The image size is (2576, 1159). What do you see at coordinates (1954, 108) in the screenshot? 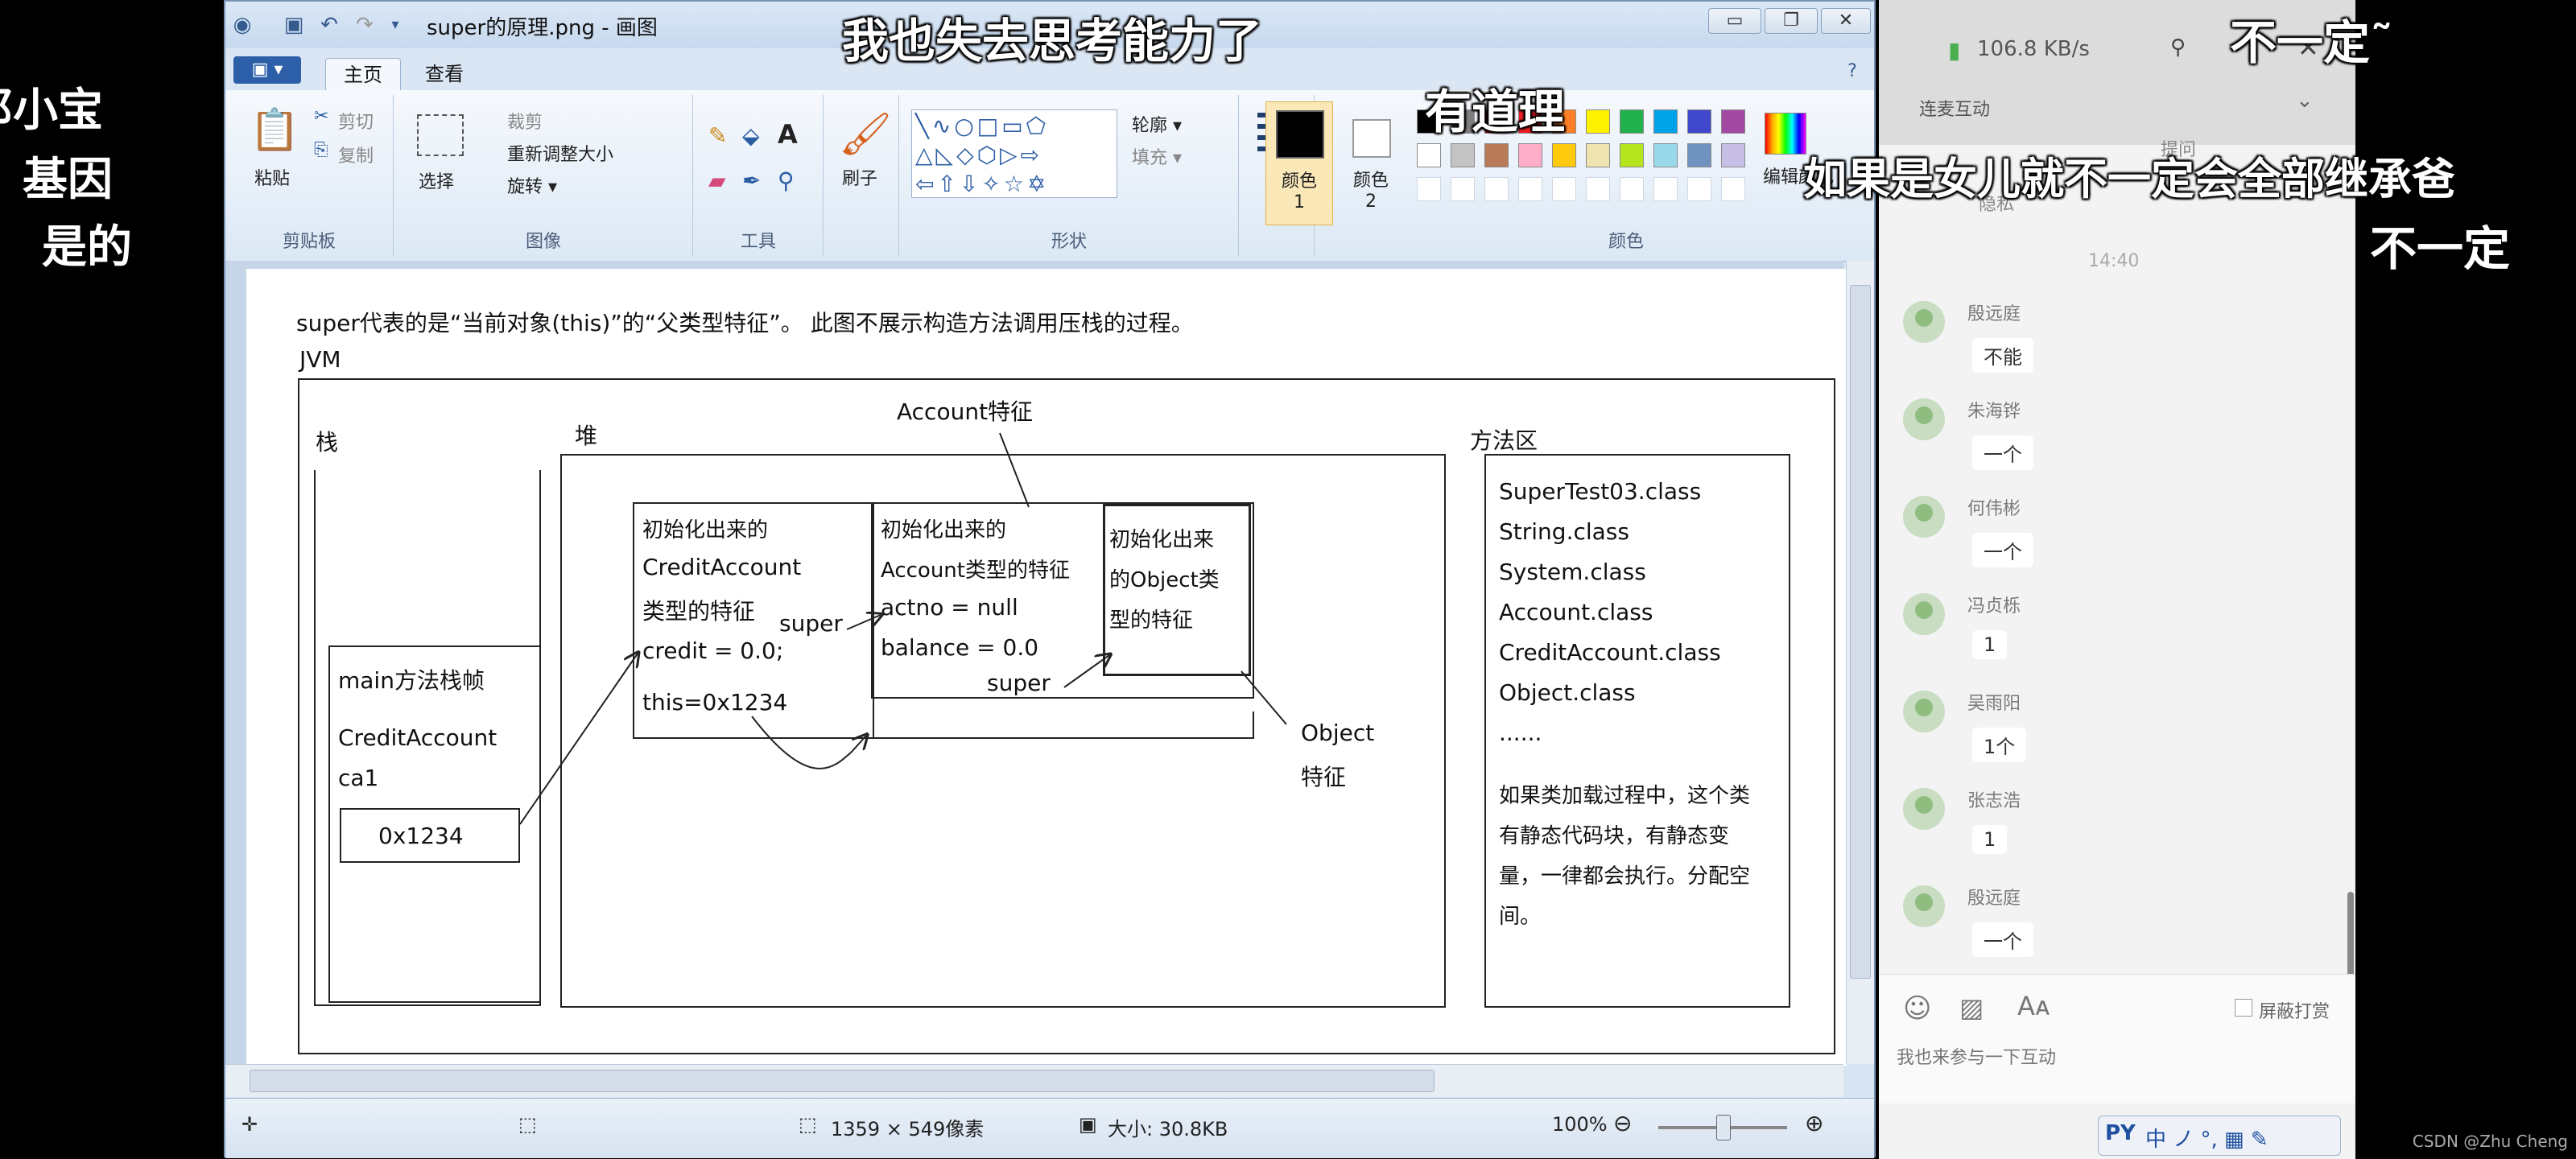
I see `chat-tab-interaction: 连麦互动` at bounding box center [1954, 108].